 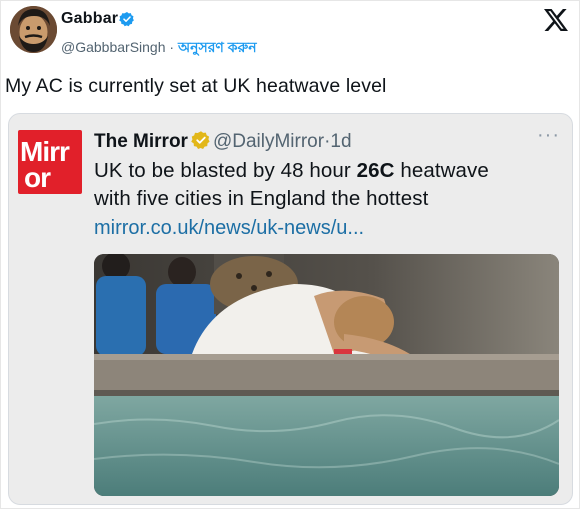 What do you see at coordinates (268, 141) in the screenshot?
I see `quoted-author-handle: @DailyMirror` at bounding box center [268, 141].